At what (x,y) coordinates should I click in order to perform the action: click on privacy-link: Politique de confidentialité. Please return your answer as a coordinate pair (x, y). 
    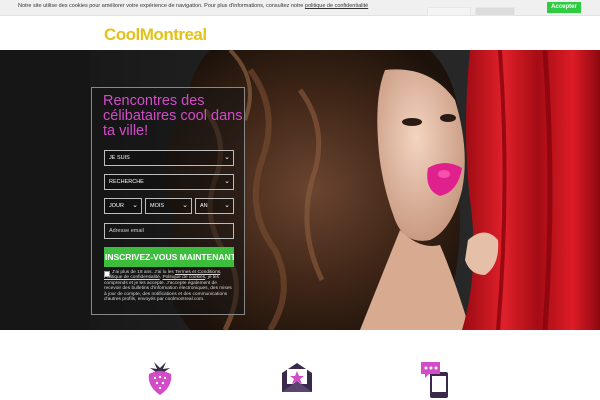
    Looking at the image, I should click on (132, 277).